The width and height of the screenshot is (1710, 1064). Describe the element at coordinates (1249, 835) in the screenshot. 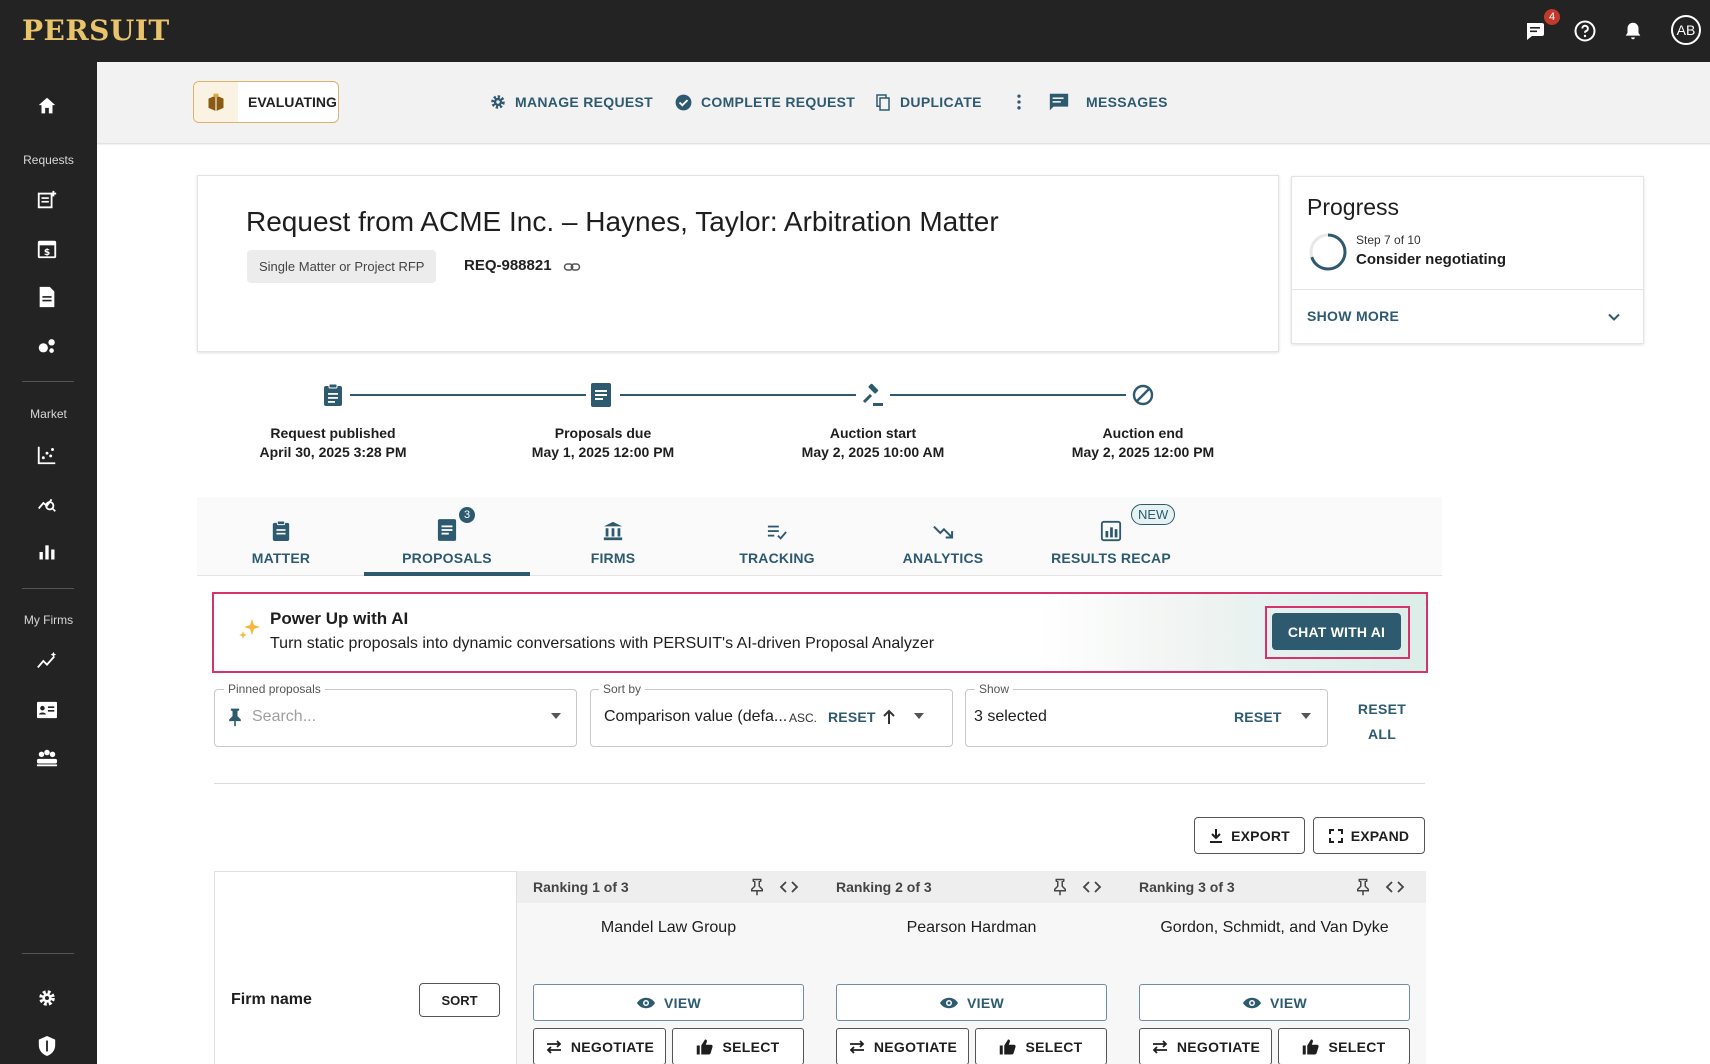

I see `export-button: EXPORT` at that location.